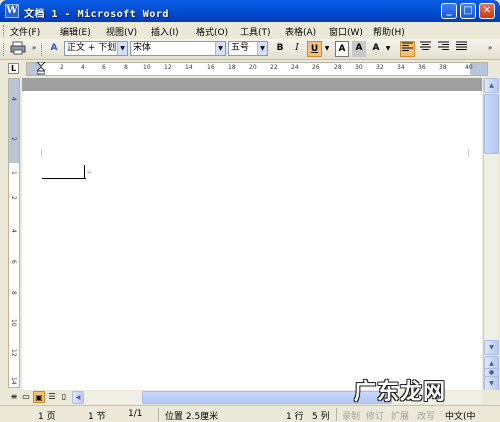  What do you see at coordinates (4, 49) in the screenshot?
I see `toolbar-grip` at bounding box center [4, 49].